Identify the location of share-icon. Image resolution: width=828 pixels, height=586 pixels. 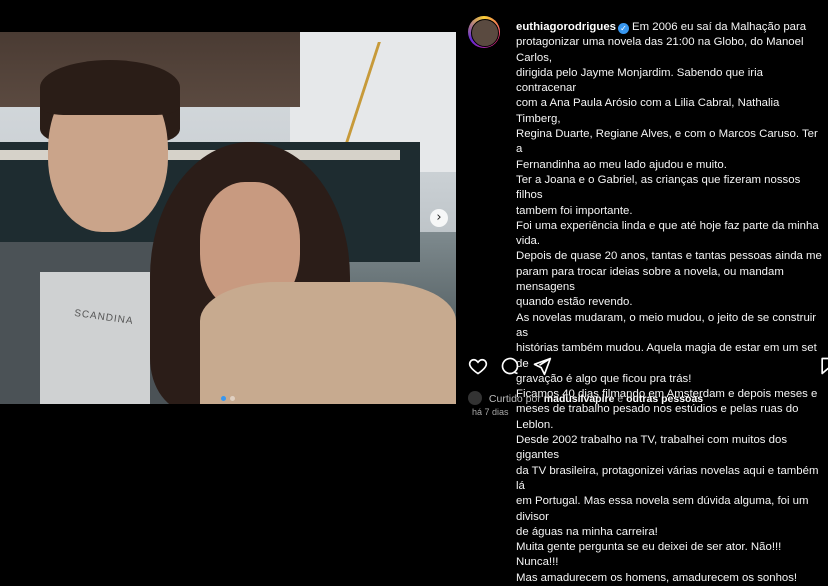
(544, 368).